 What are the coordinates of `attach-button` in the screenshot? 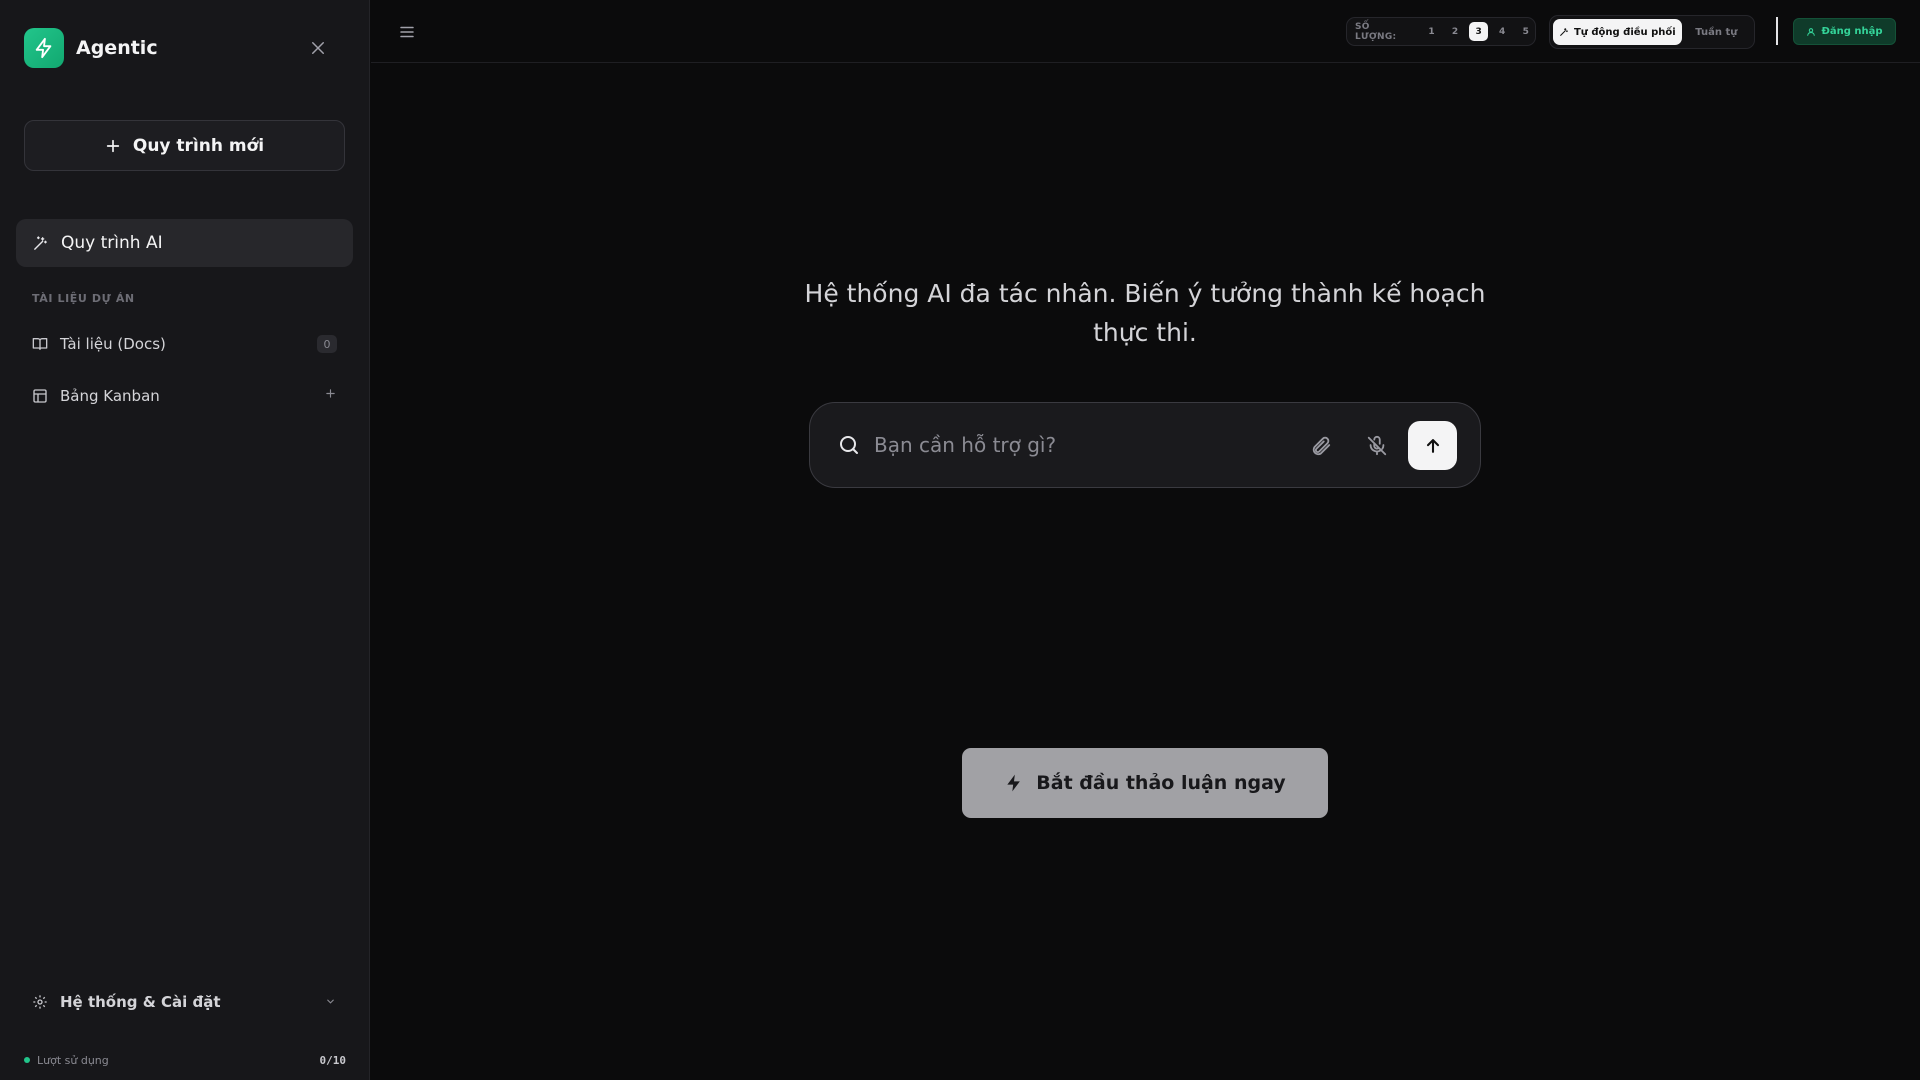 It's located at (1321, 446).